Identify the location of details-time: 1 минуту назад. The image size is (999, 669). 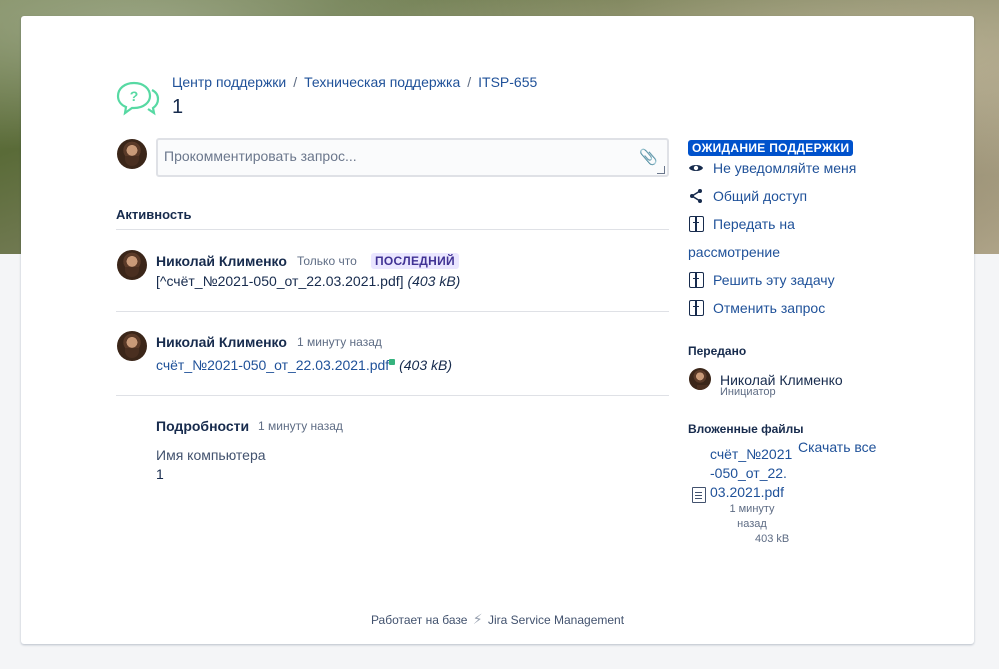
(300, 426).